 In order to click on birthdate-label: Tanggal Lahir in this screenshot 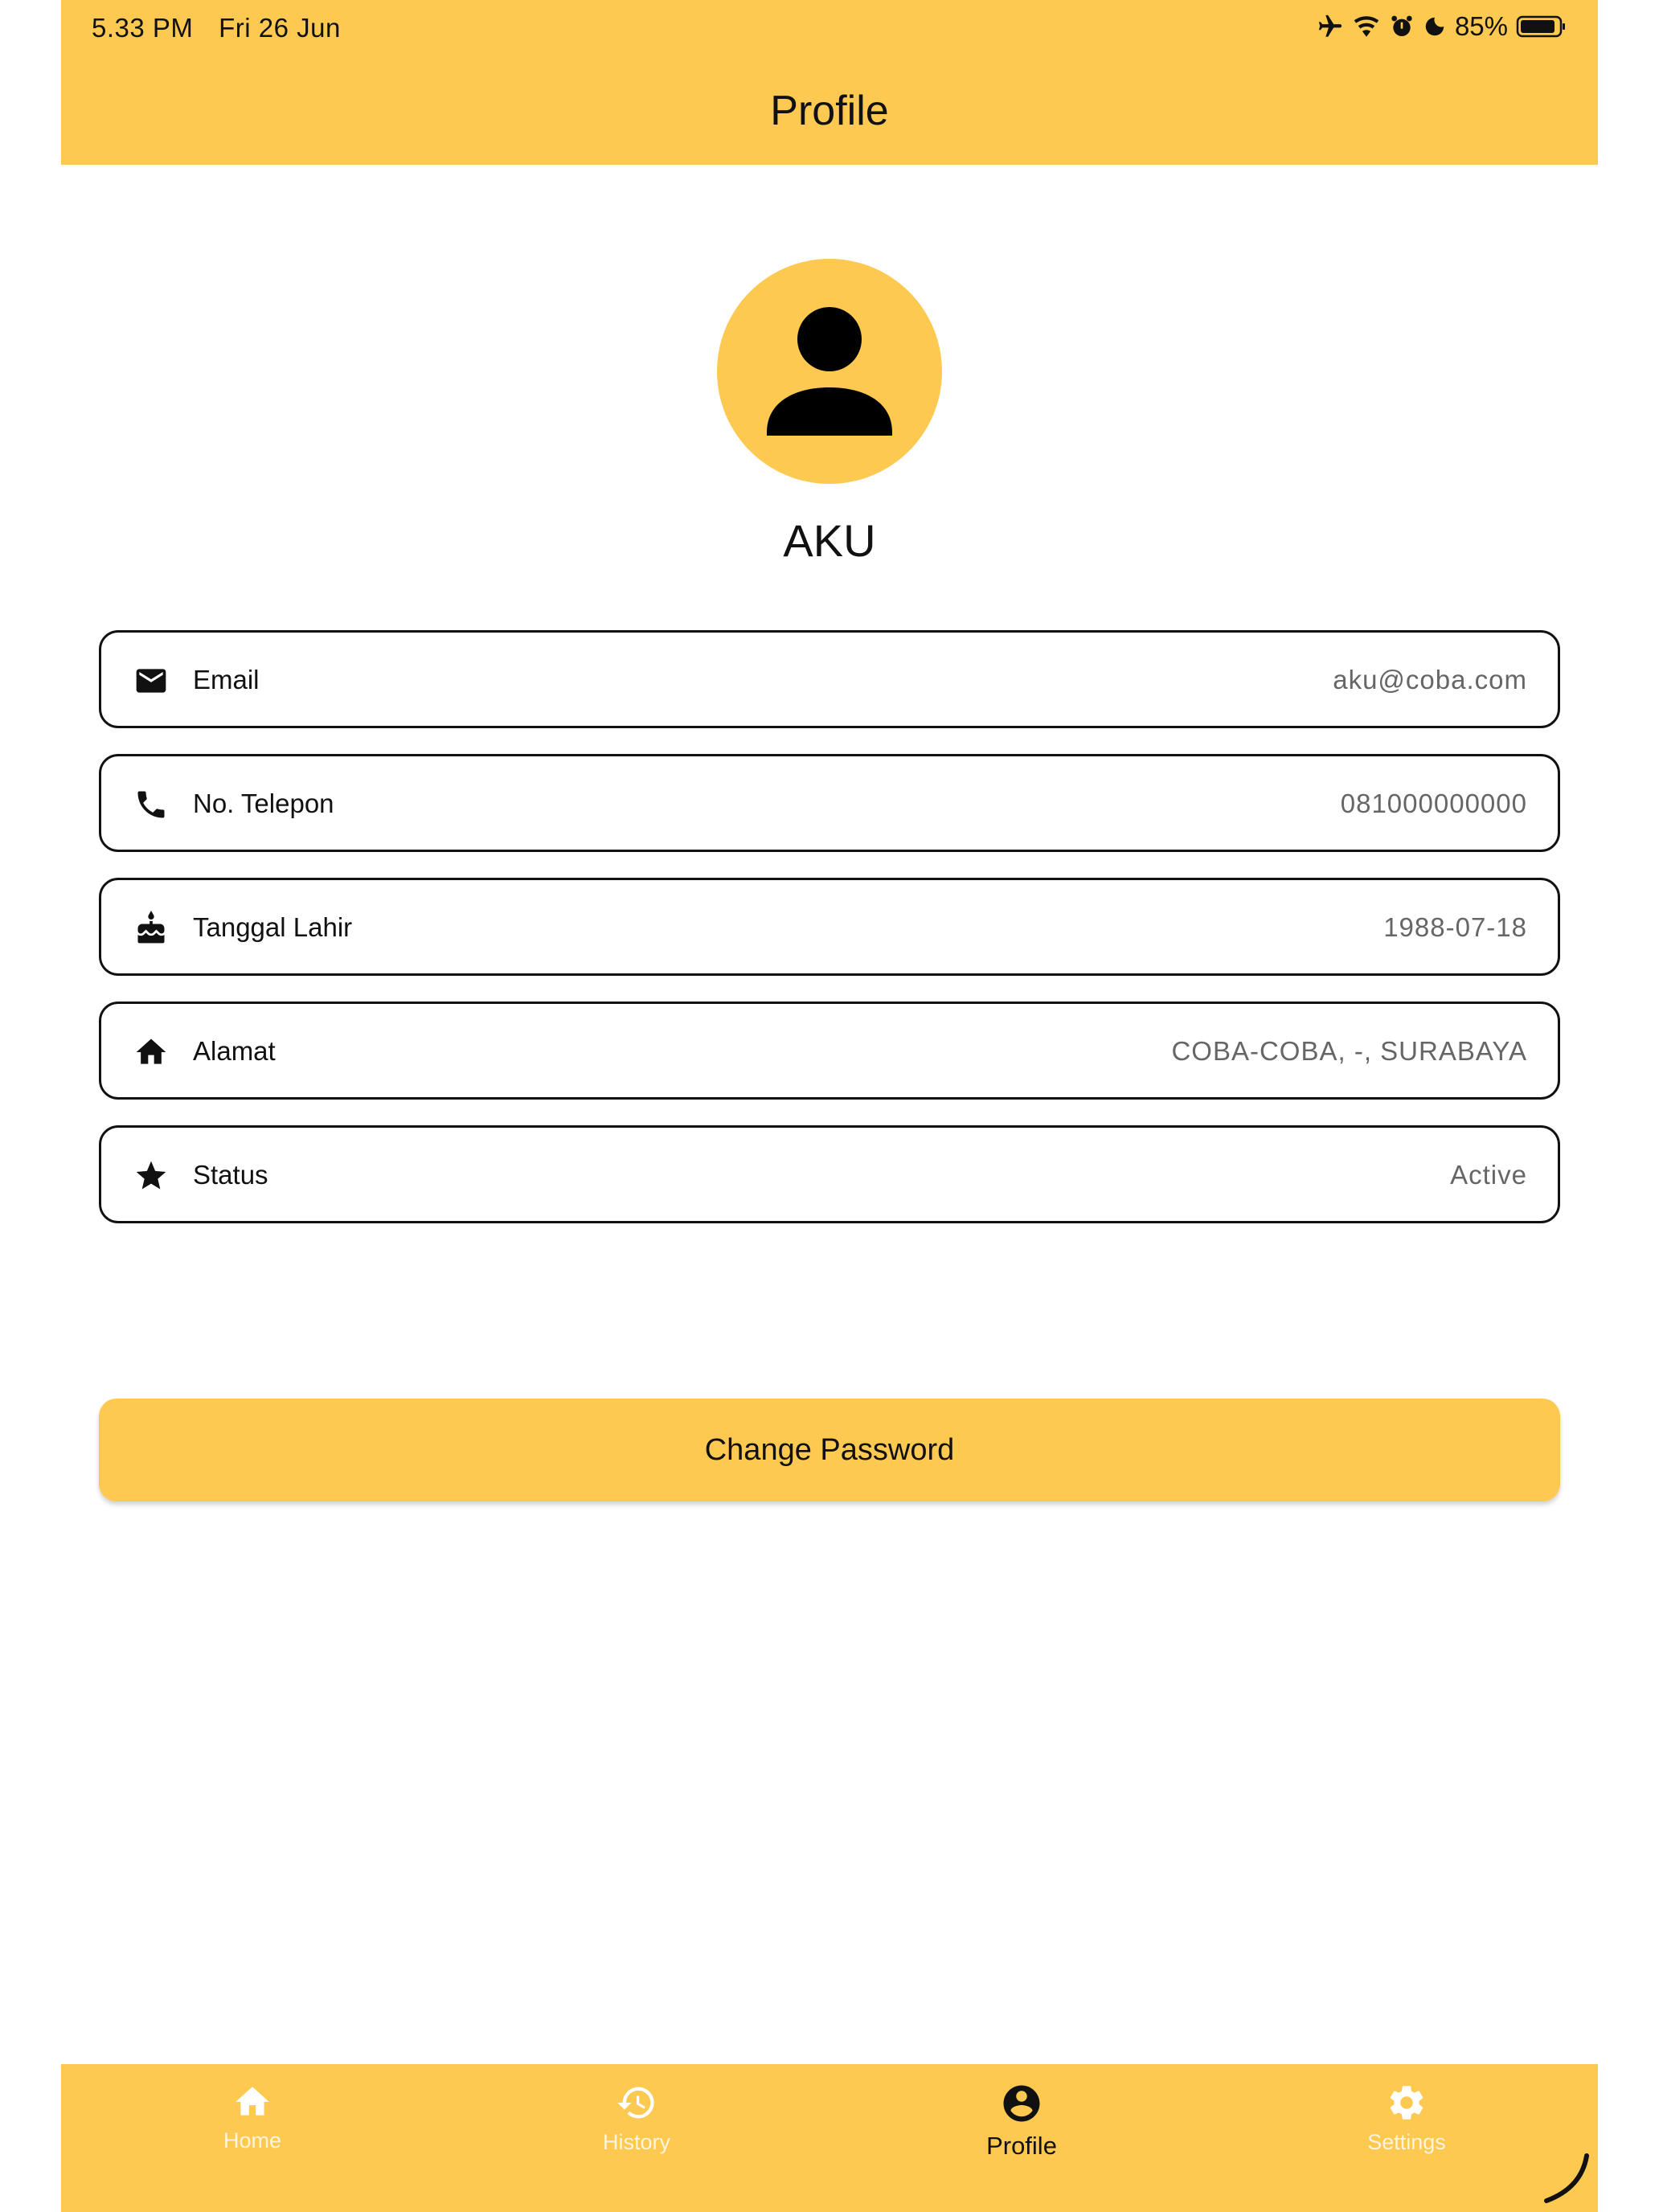, I will do `click(273, 927)`.